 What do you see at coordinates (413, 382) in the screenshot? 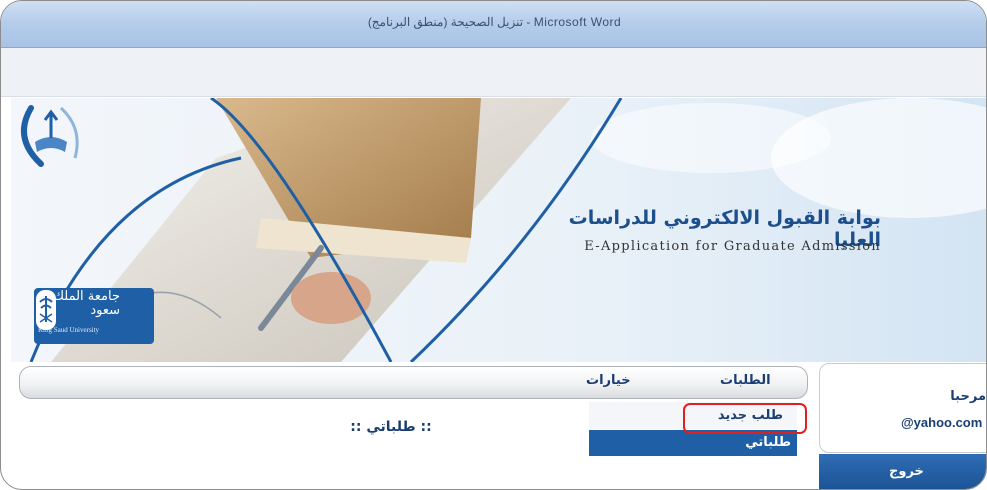
I see `main-menu-bar: الطلبات خيارات` at bounding box center [413, 382].